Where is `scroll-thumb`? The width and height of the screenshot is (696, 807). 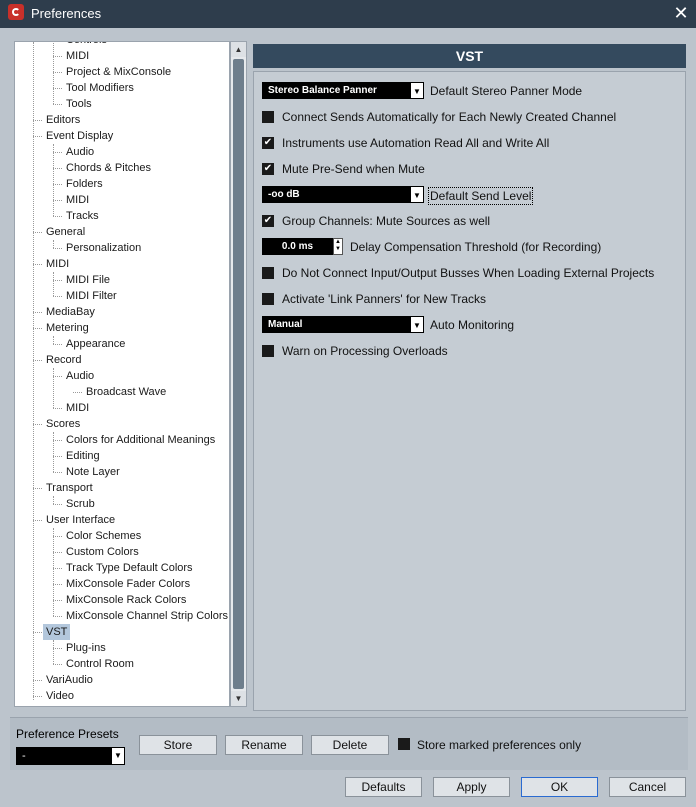 scroll-thumb is located at coordinates (238, 374).